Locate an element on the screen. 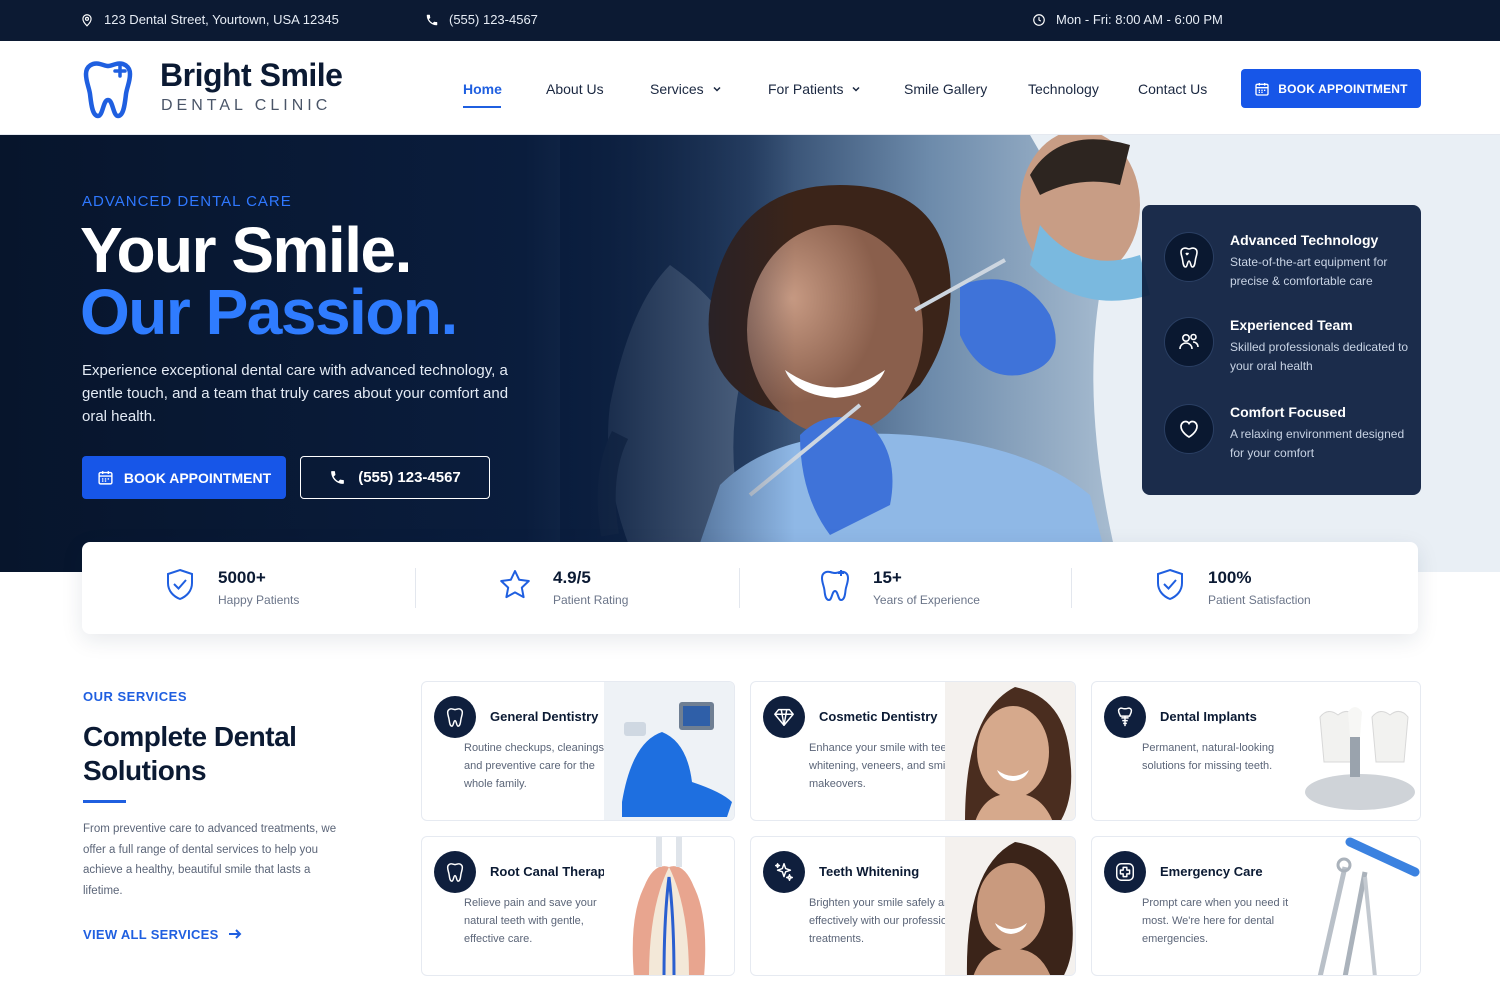  services-kicker: OUR SERVICES is located at coordinates (135, 696).